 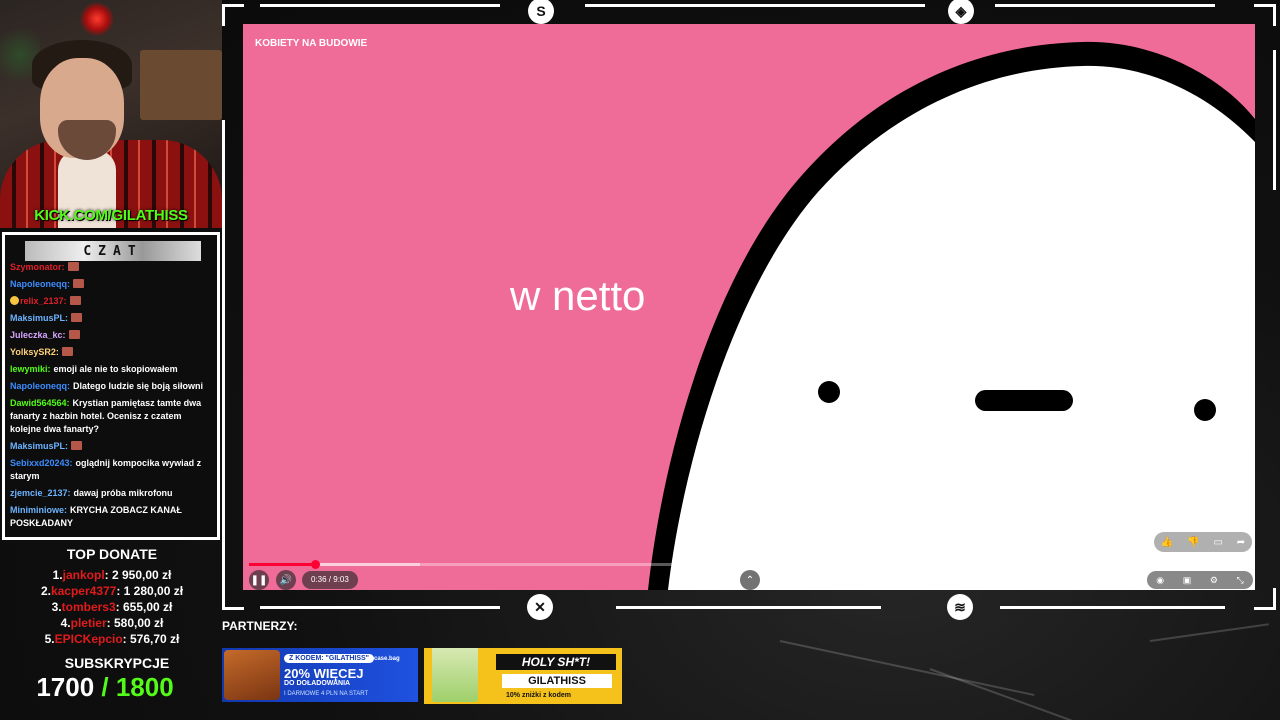 I want to click on chat-username: Juleczka_kc:, so click(x=38, y=335).